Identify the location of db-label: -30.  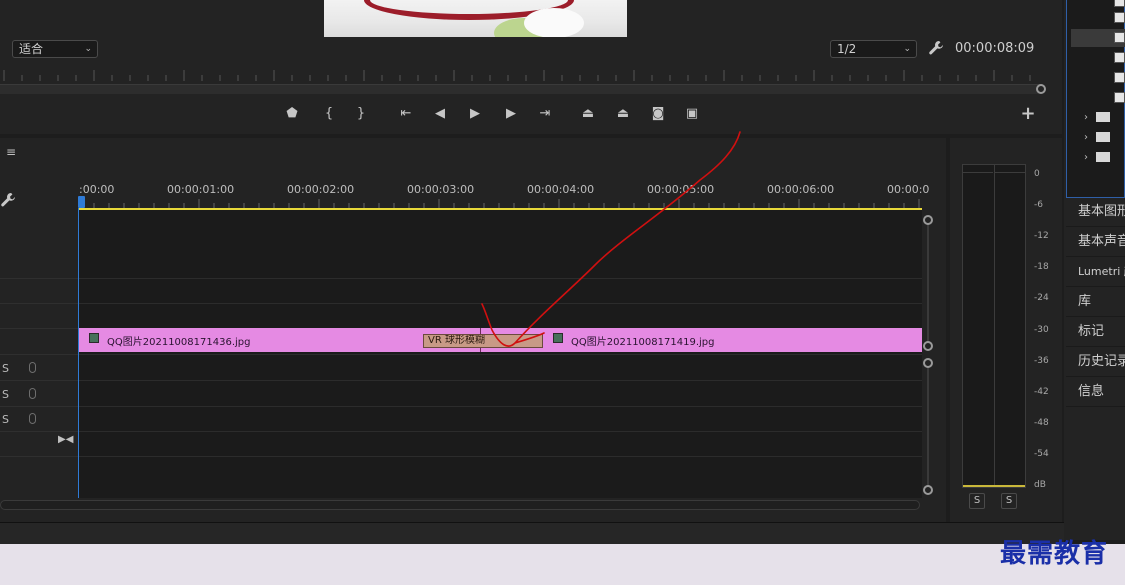
(1041, 329).